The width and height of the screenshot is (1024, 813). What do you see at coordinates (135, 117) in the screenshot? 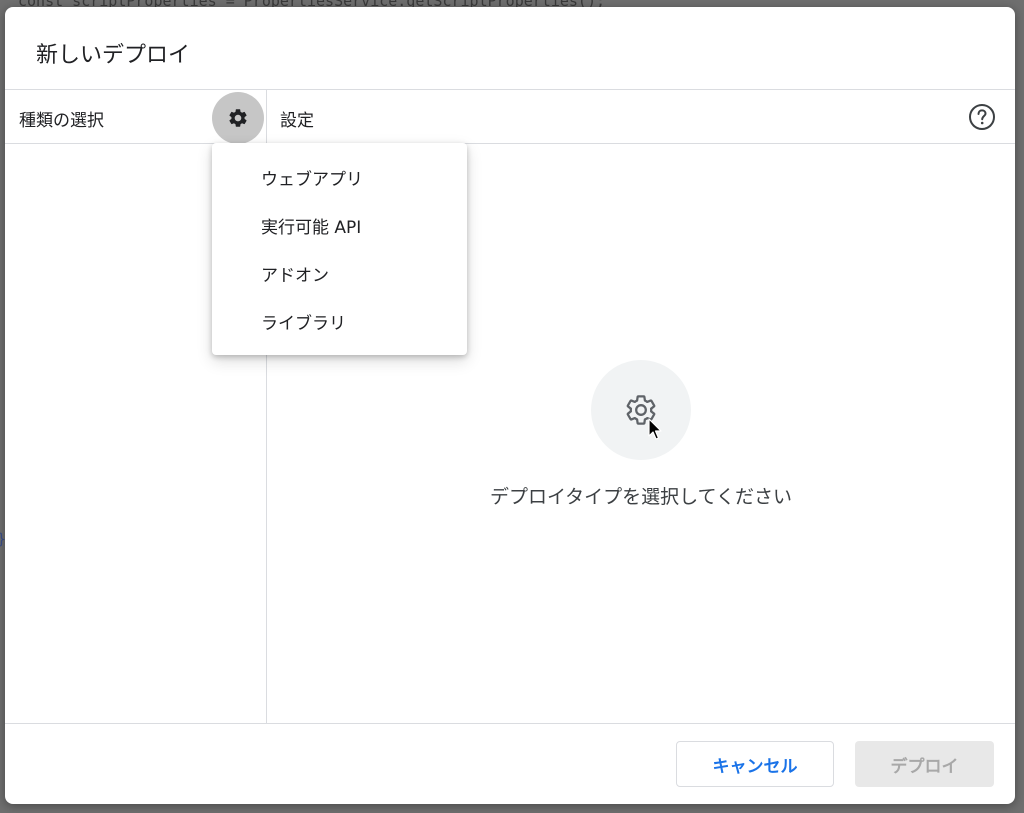
I see `select-type-header: 種類の選択` at bounding box center [135, 117].